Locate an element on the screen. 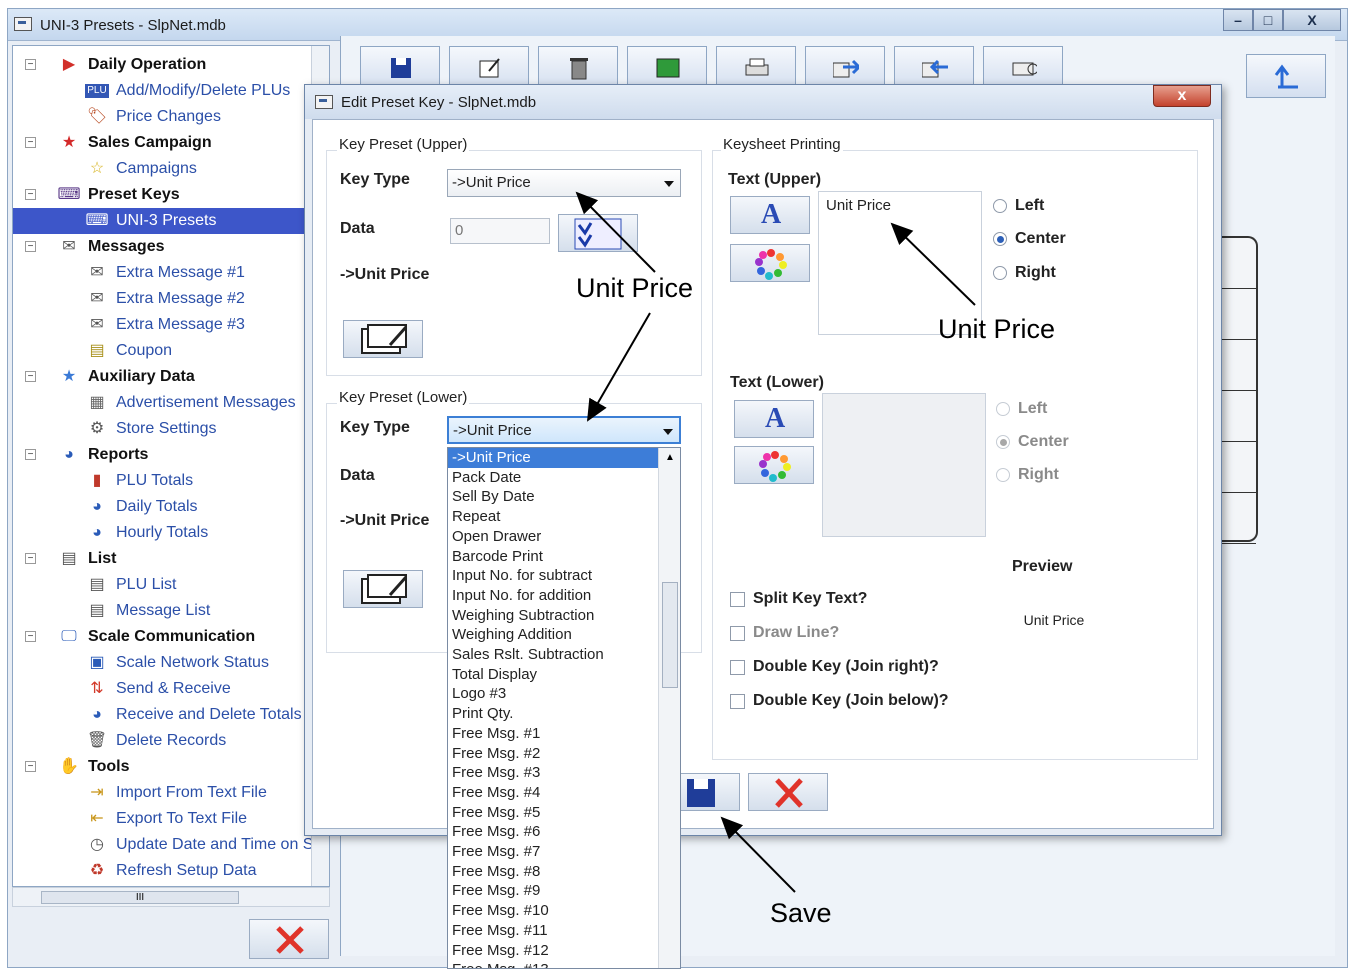 The width and height of the screenshot is (1350, 969). tree-category-reports: − ◕ Reports is located at coordinates (86, 455).